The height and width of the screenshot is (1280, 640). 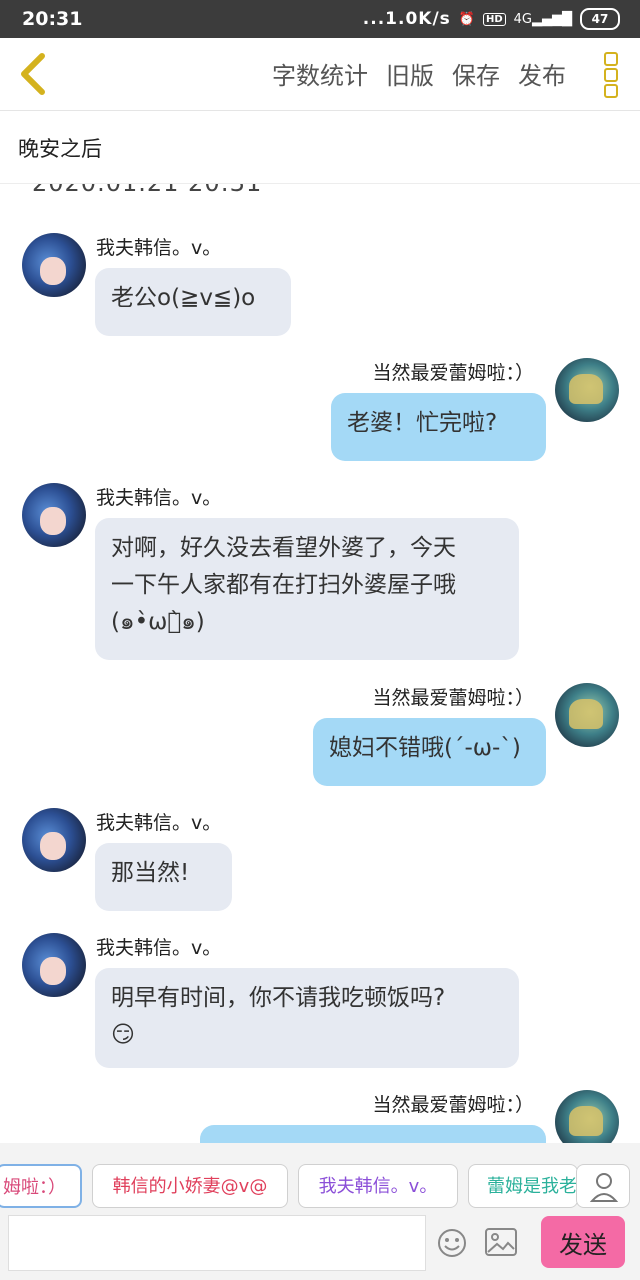 What do you see at coordinates (41, 1186) in the screenshot?
I see `character-chip: 姆啦：）` at bounding box center [41, 1186].